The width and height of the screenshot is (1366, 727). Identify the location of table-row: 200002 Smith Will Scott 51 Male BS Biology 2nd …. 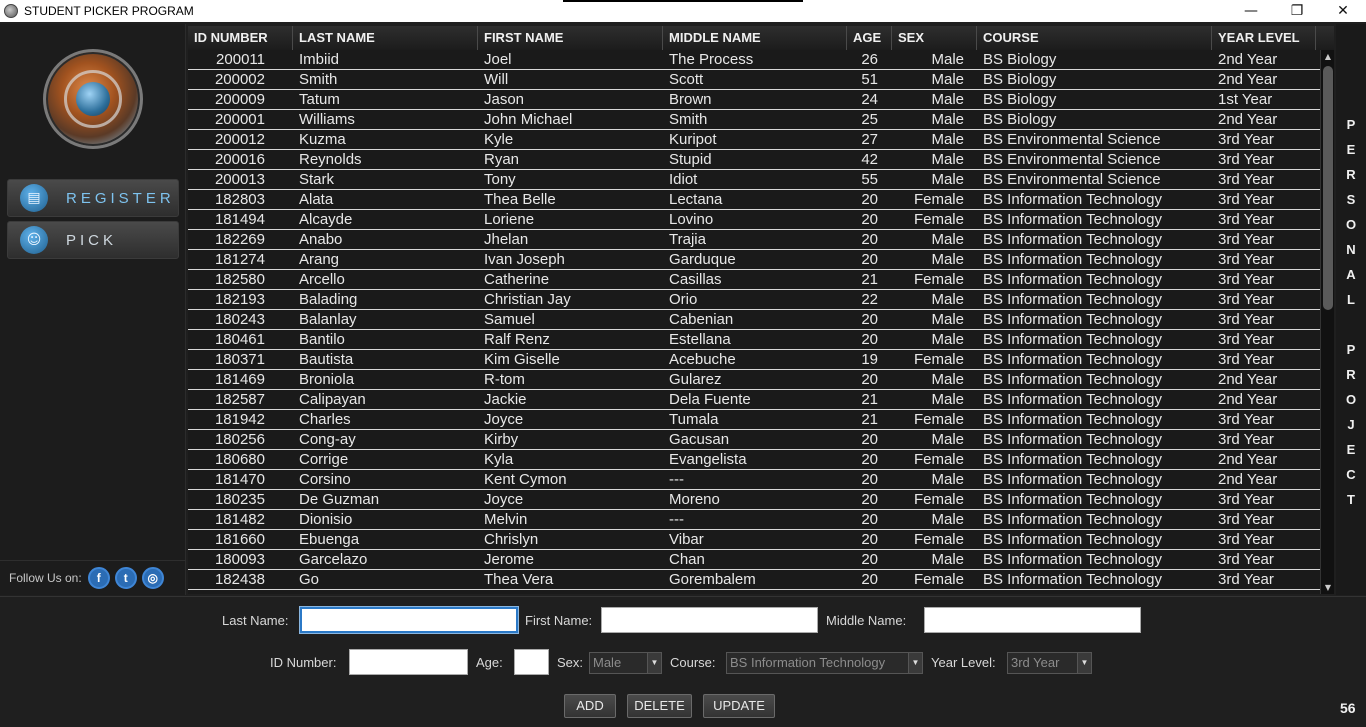
(761, 80).